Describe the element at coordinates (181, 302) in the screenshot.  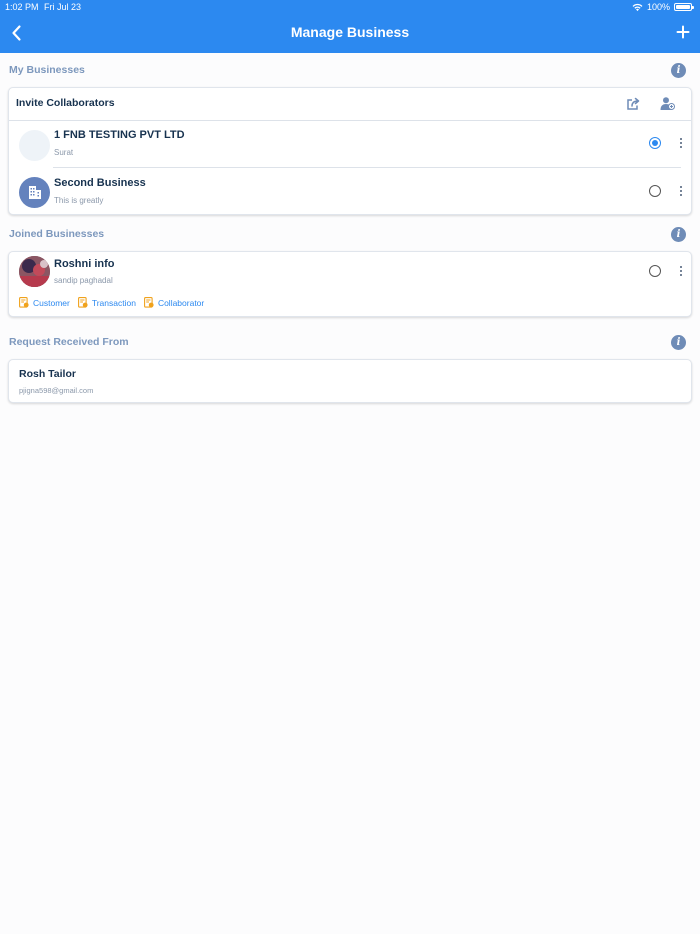
I see `permission-label: Collaborator` at that location.